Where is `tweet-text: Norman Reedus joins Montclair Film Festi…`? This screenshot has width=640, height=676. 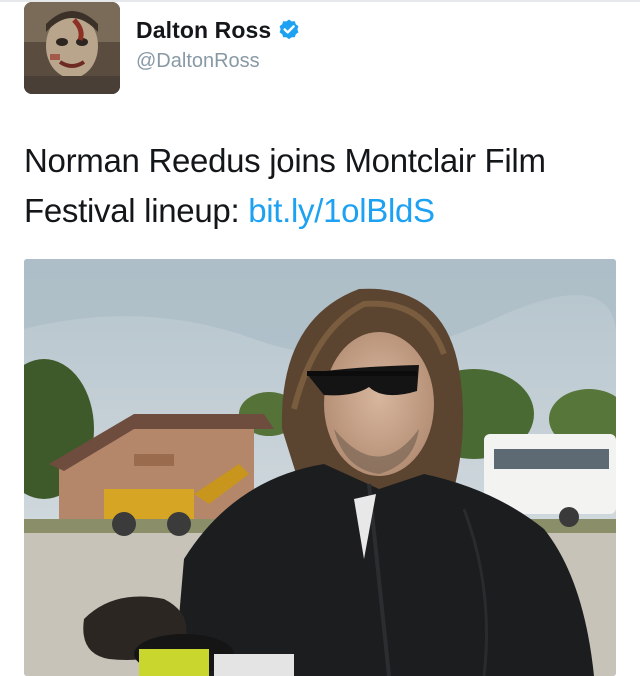 tweet-text: Norman Reedus joins Montclair Film Festi… is located at coordinates (319, 186).